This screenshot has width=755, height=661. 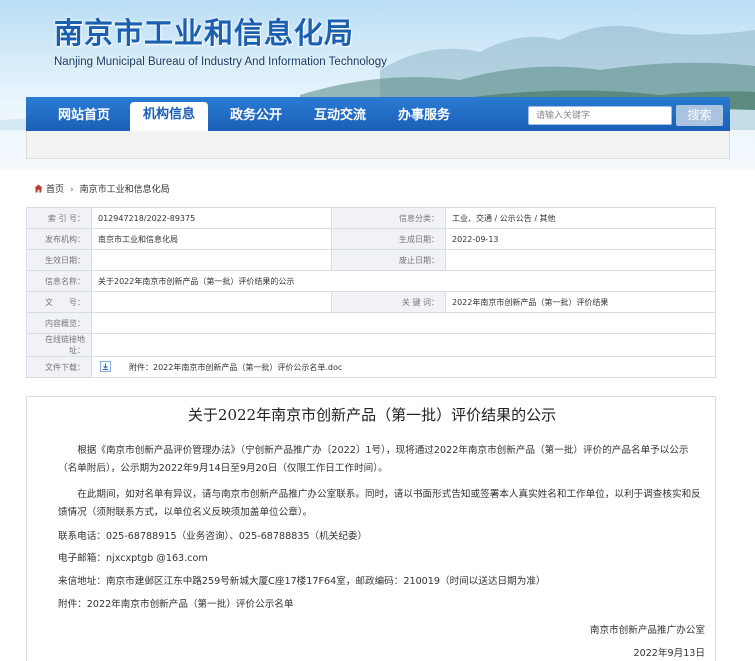 What do you see at coordinates (175, 605) in the screenshot?
I see `attachment-note: 附件：2022年南京市创新产品（第一批）评价公示名单` at bounding box center [175, 605].